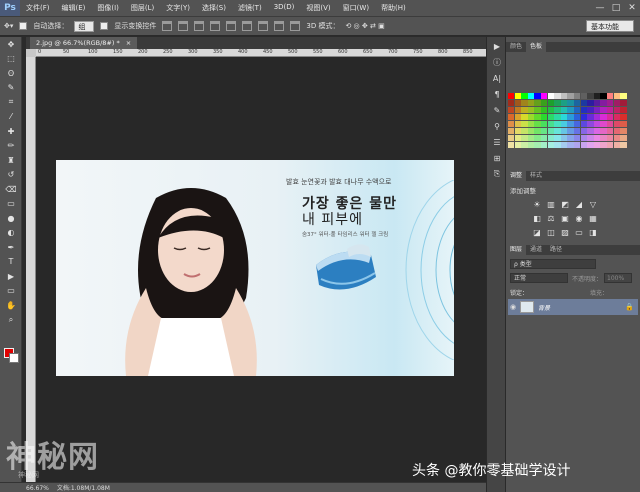  Describe the element at coordinates (593, 232) in the screenshot. I see `adjustment-icon: ◨` at that location.